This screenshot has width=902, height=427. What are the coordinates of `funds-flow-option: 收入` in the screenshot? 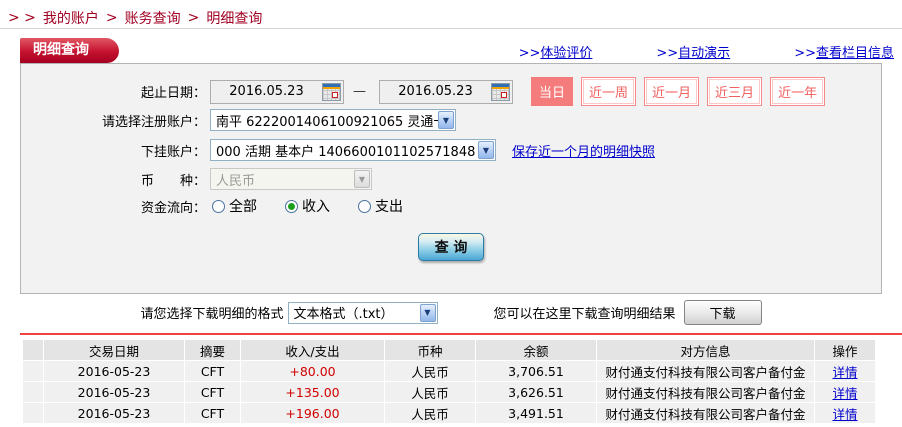 It's located at (307, 206).